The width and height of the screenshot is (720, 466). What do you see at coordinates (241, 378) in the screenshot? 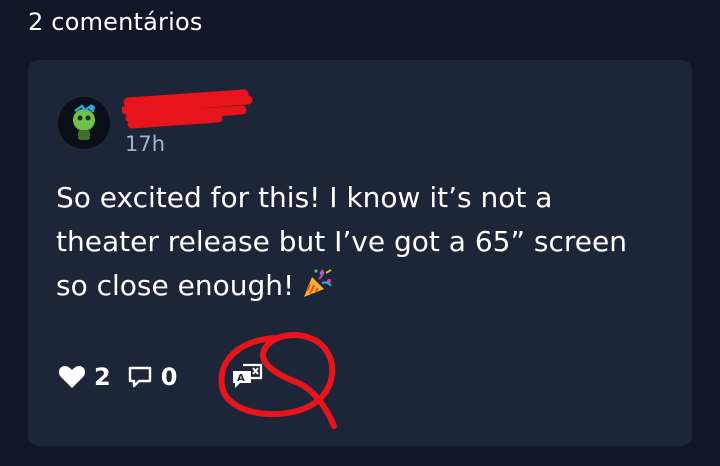
I see `svg-text: A` at bounding box center [241, 378].